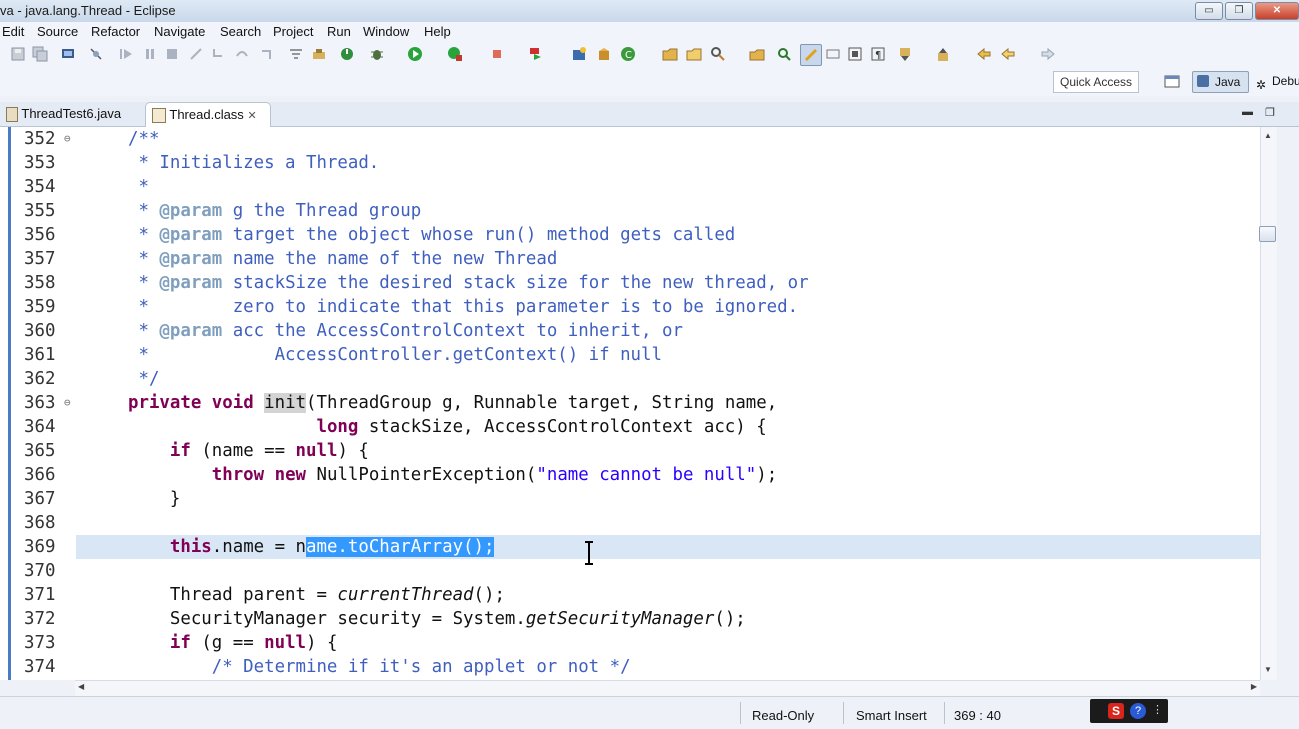 This screenshot has width=1299, height=729. Describe the element at coordinates (386, 31) in the screenshot. I see `menu-window: Window` at that location.